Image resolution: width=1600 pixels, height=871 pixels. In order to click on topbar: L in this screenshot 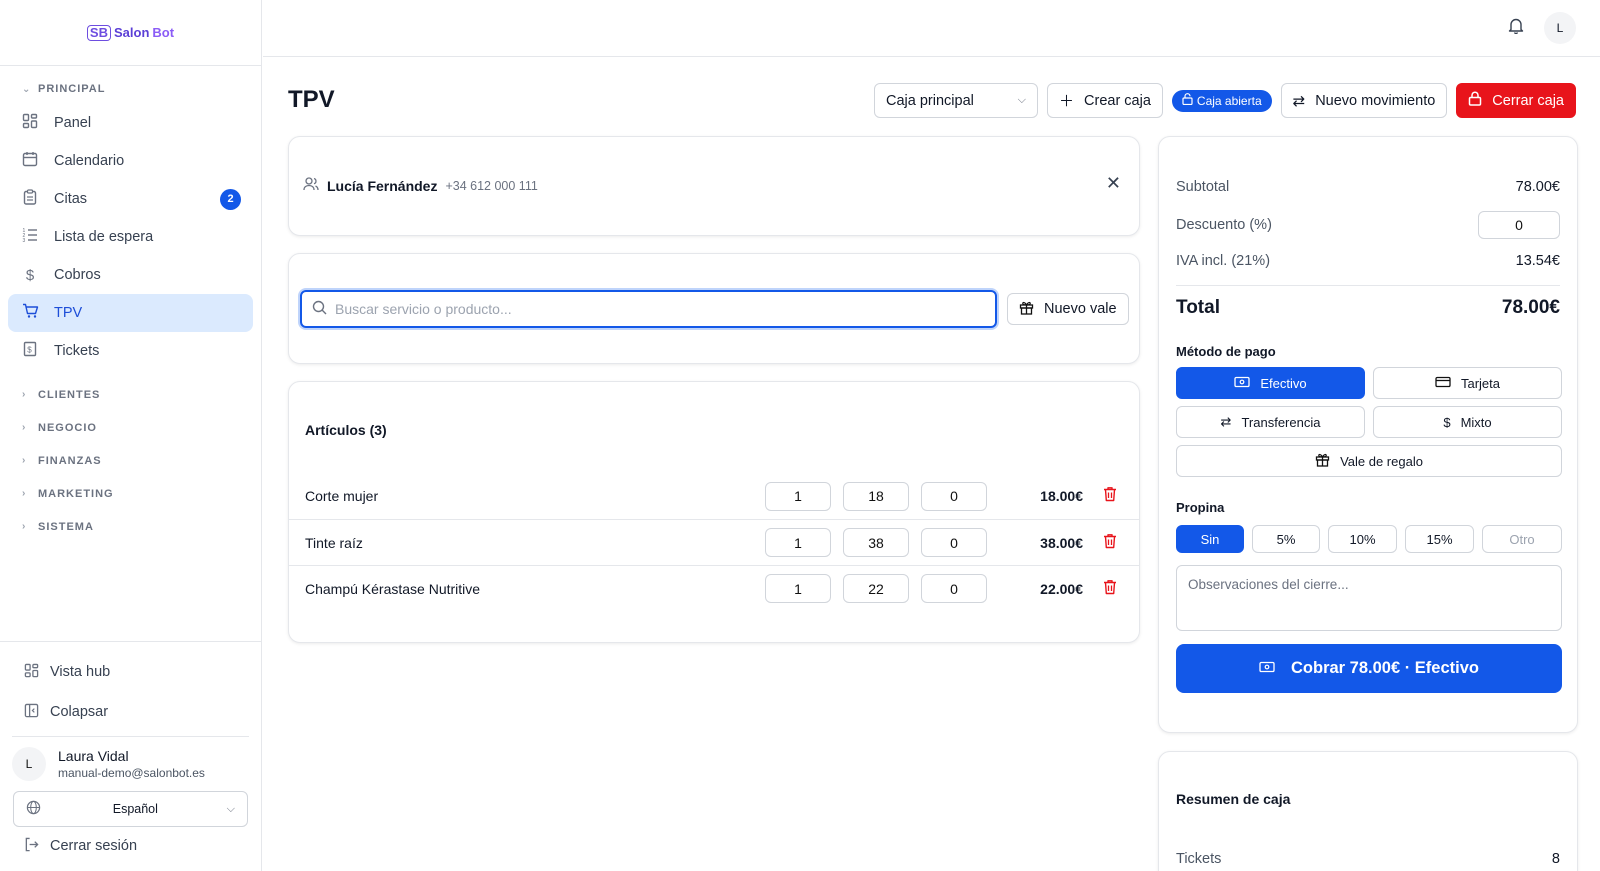, I will do `click(931, 28)`.